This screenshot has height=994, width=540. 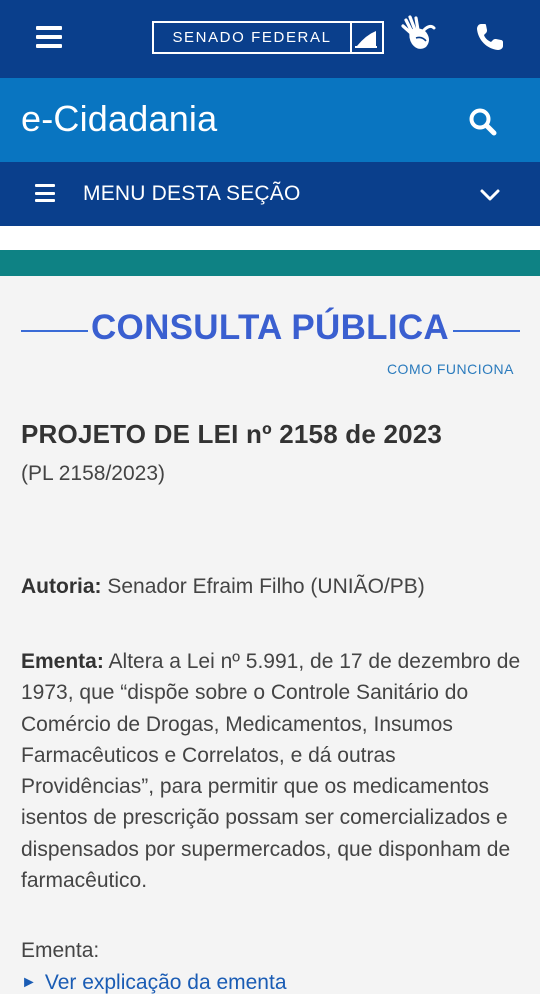 What do you see at coordinates (270, 238) in the screenshot?
I see `spacer` at bounding box center [270, 238].